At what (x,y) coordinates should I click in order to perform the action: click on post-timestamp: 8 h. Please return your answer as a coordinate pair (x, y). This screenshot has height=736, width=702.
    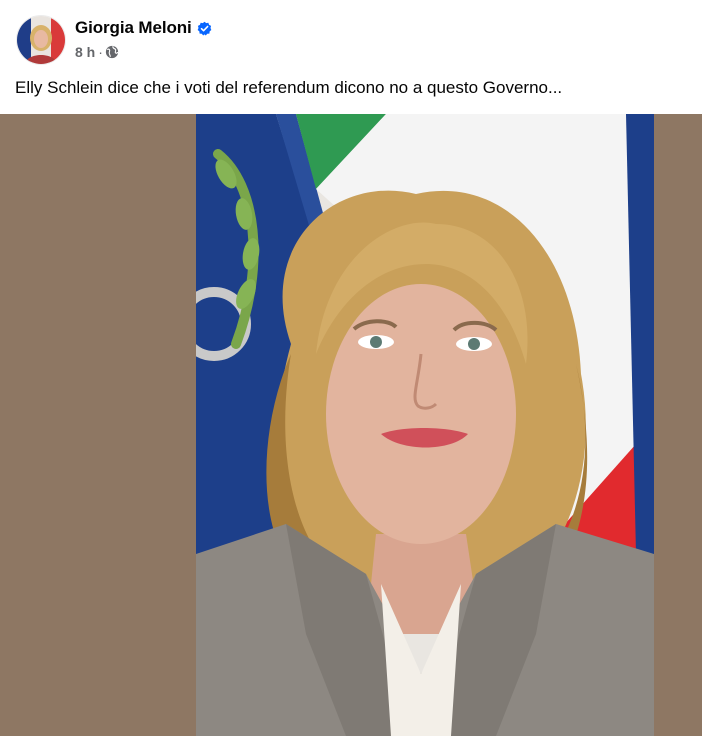
    Looking at the image, I should click on (85, 52).